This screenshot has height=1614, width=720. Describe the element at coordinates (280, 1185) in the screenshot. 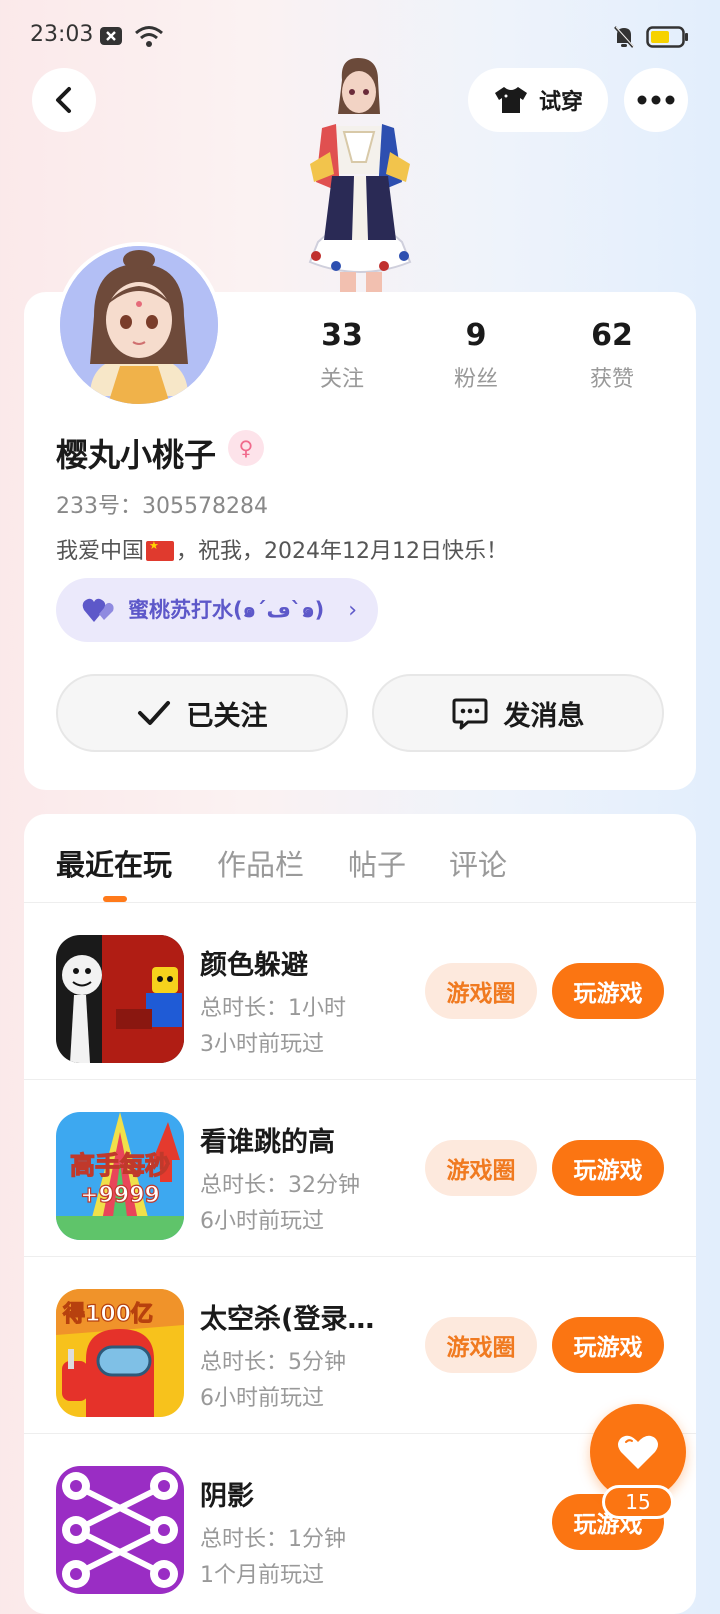

I see `game-duration: 总时长：32分钟` at that location.